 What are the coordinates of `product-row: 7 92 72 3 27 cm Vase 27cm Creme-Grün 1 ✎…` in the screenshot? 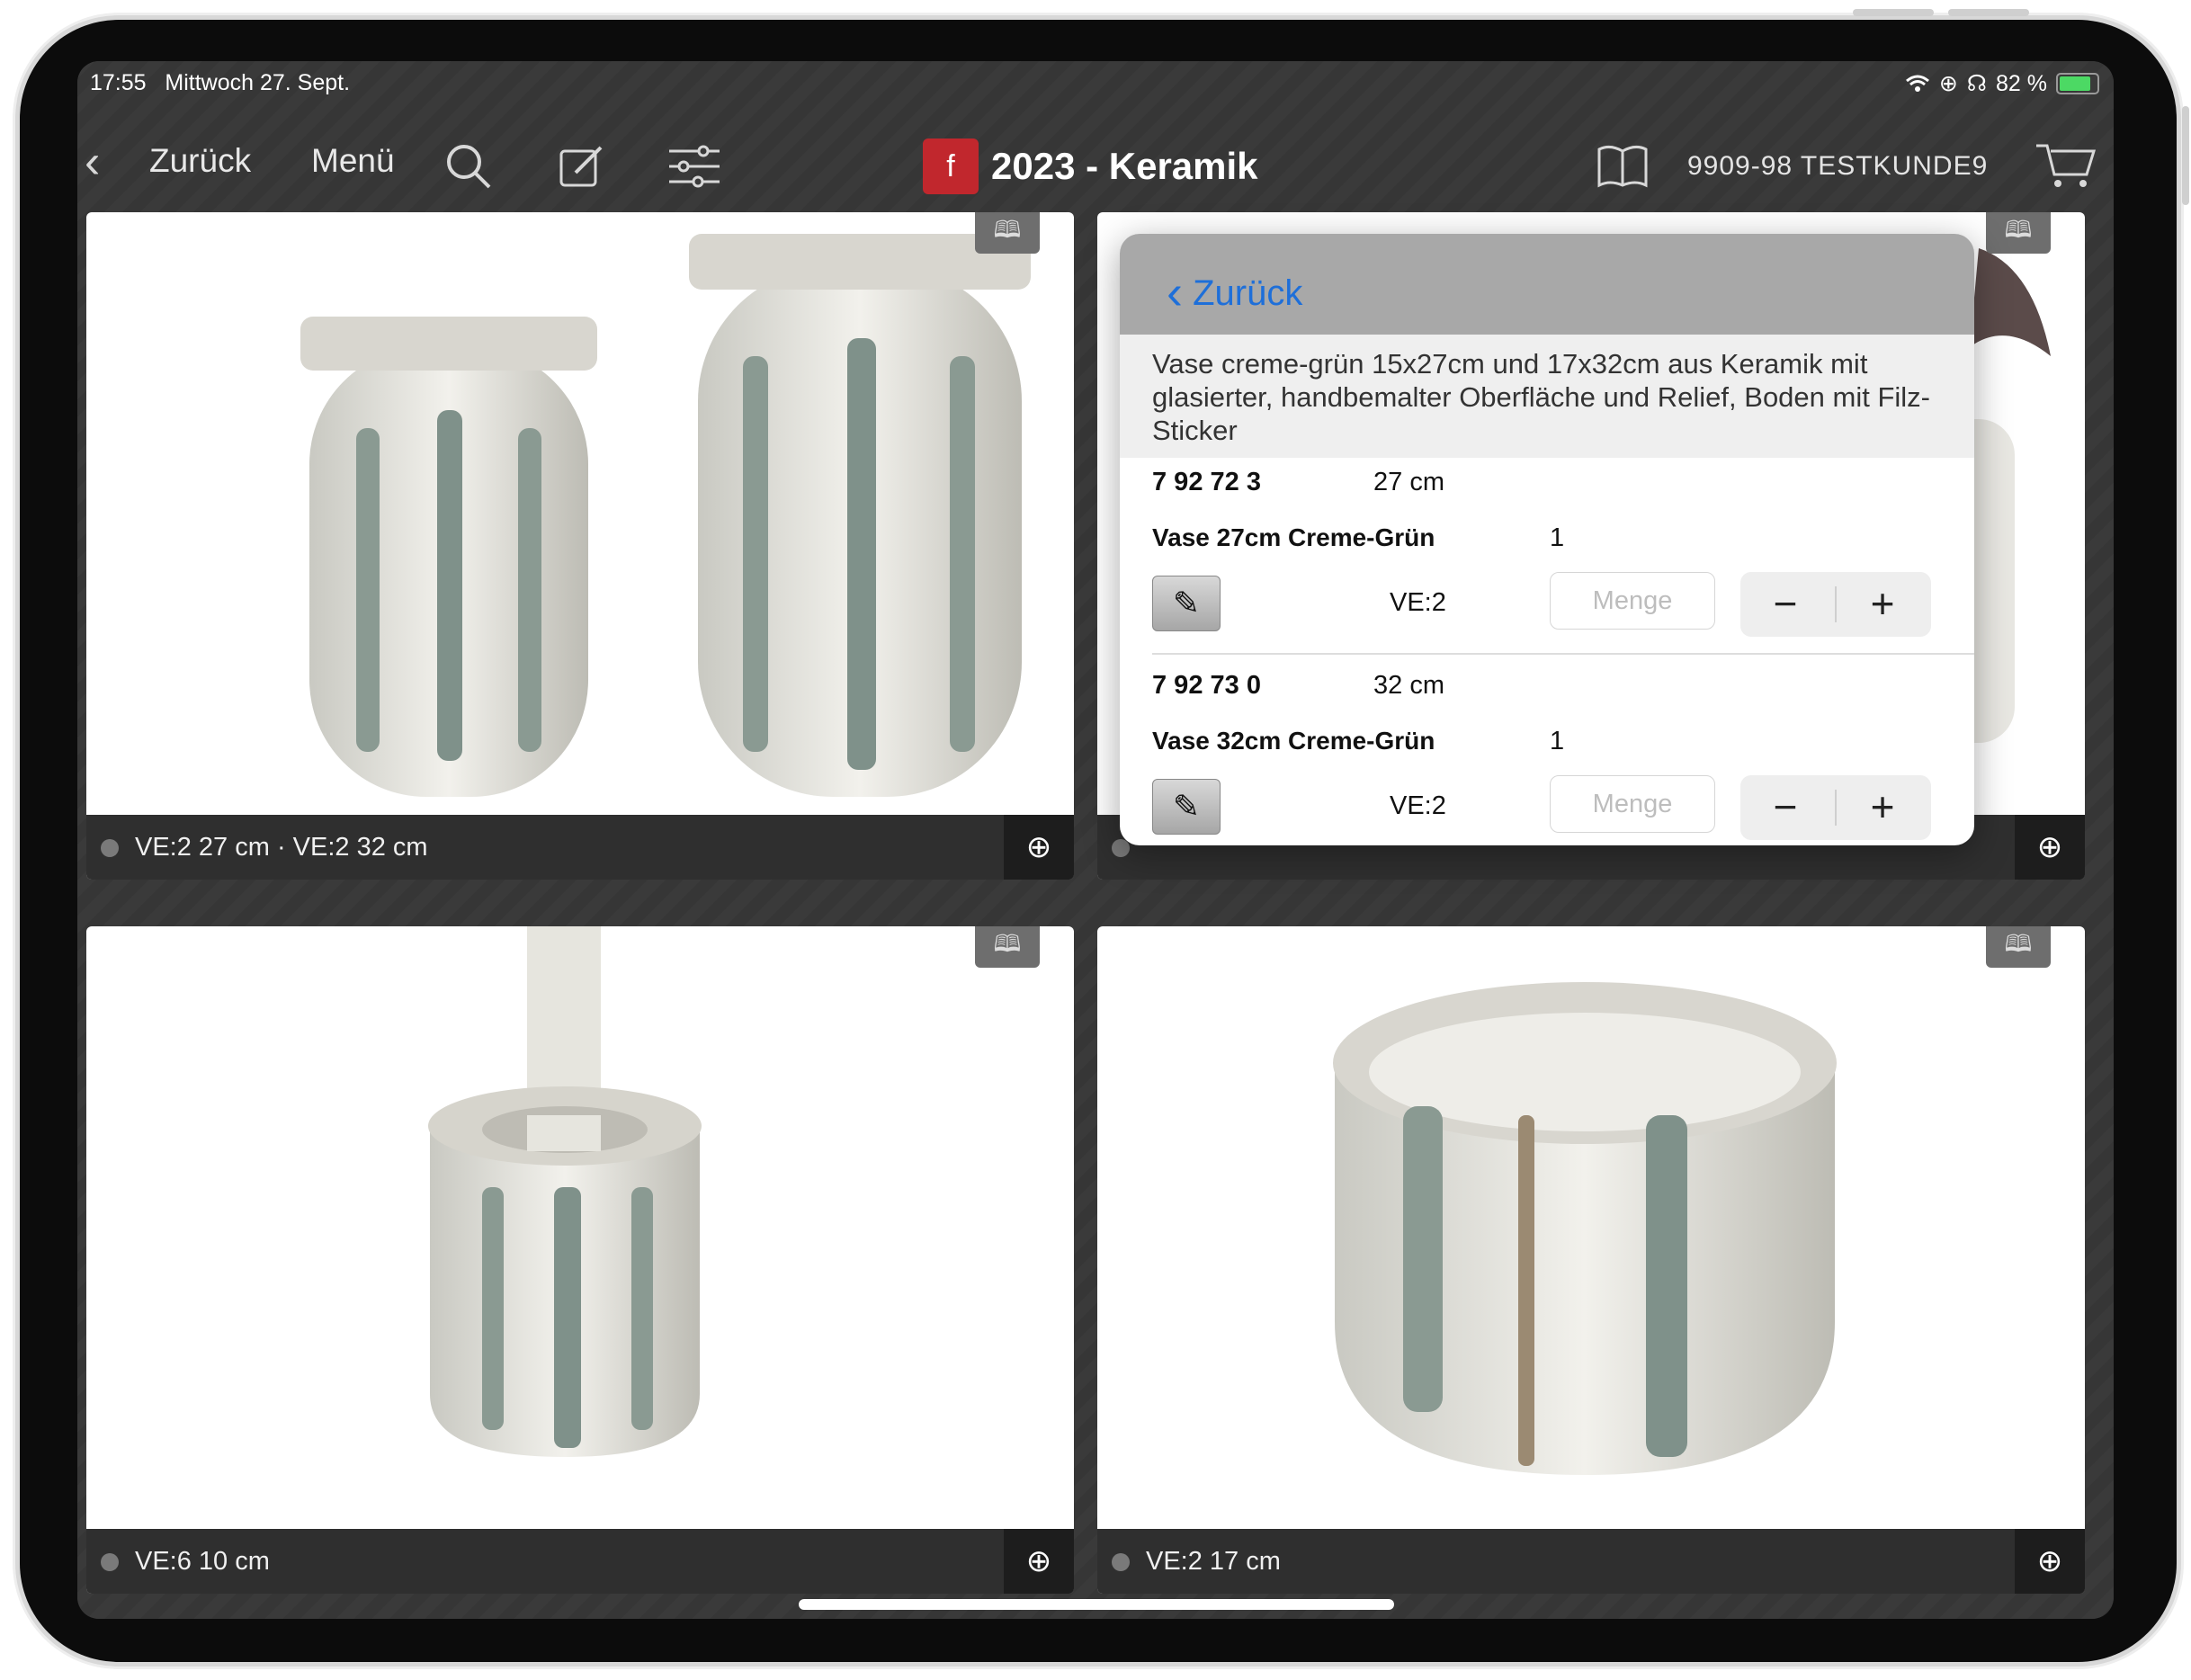 It's located at (1547, 551).